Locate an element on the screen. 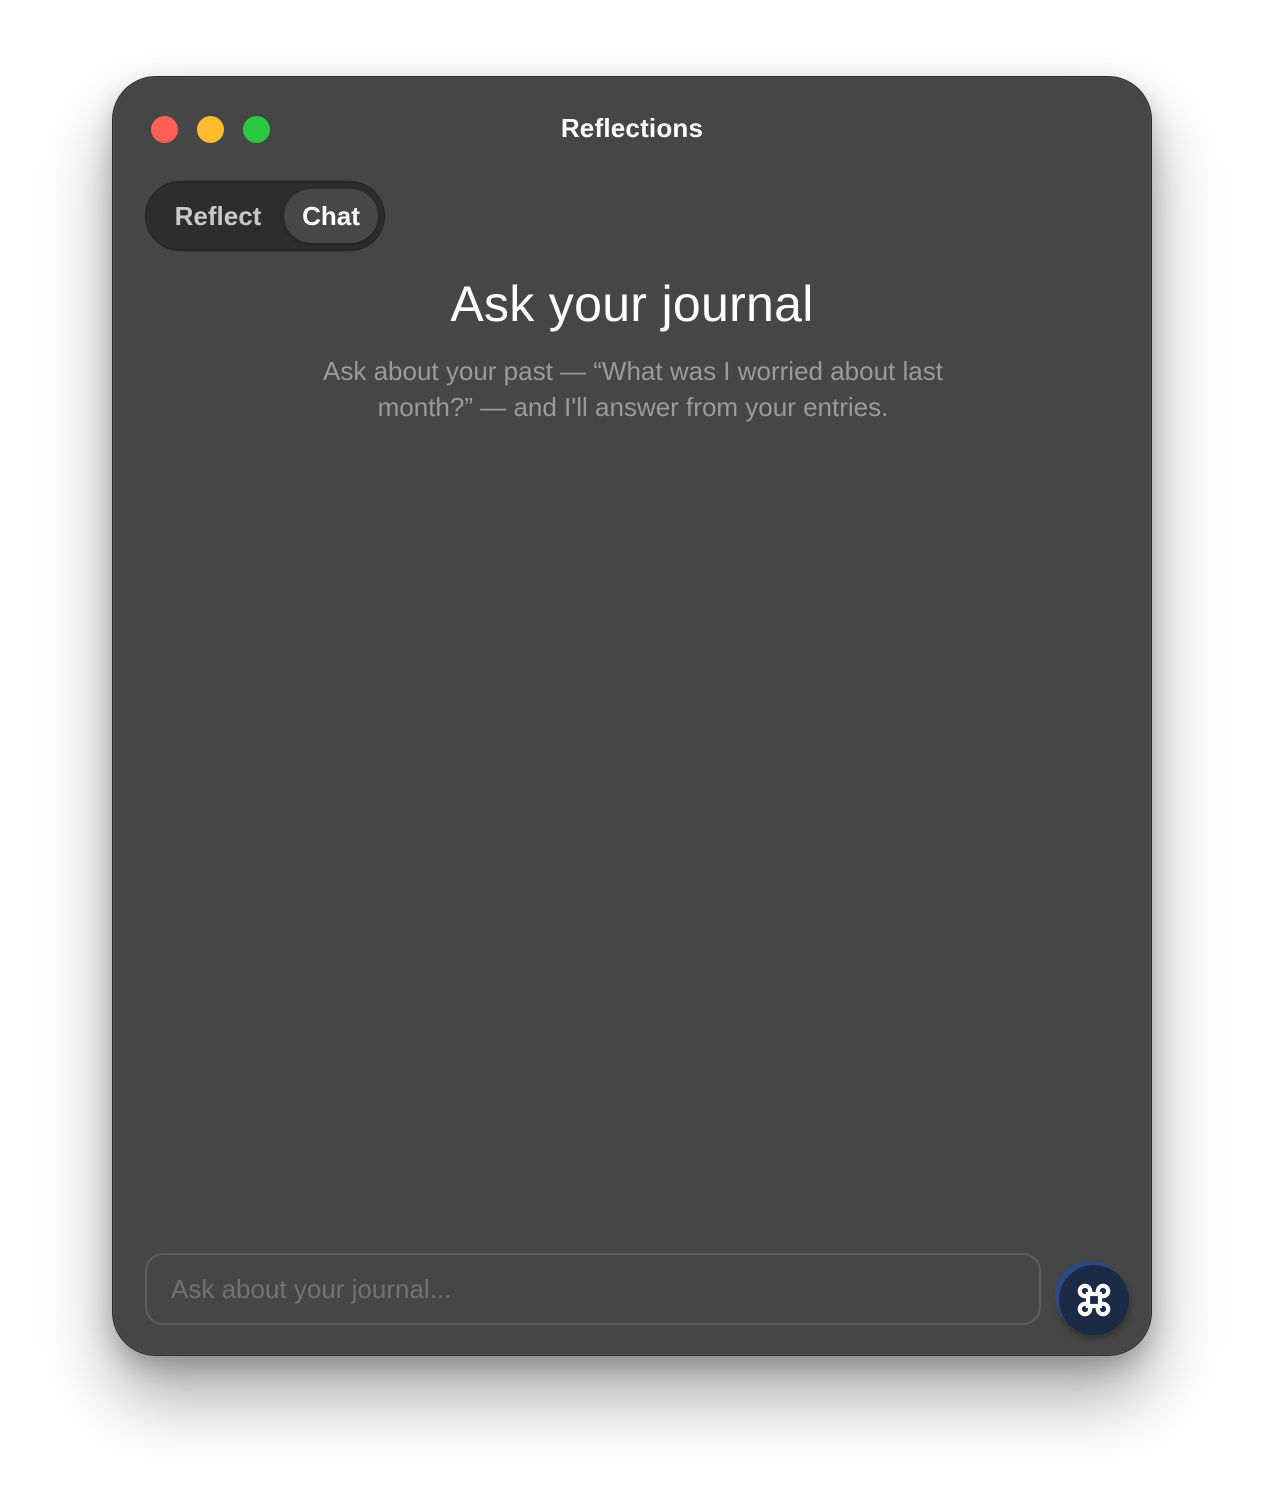 This screenshot has height=1504, width=1264. send-button is located at coordinates (1094, 1300).